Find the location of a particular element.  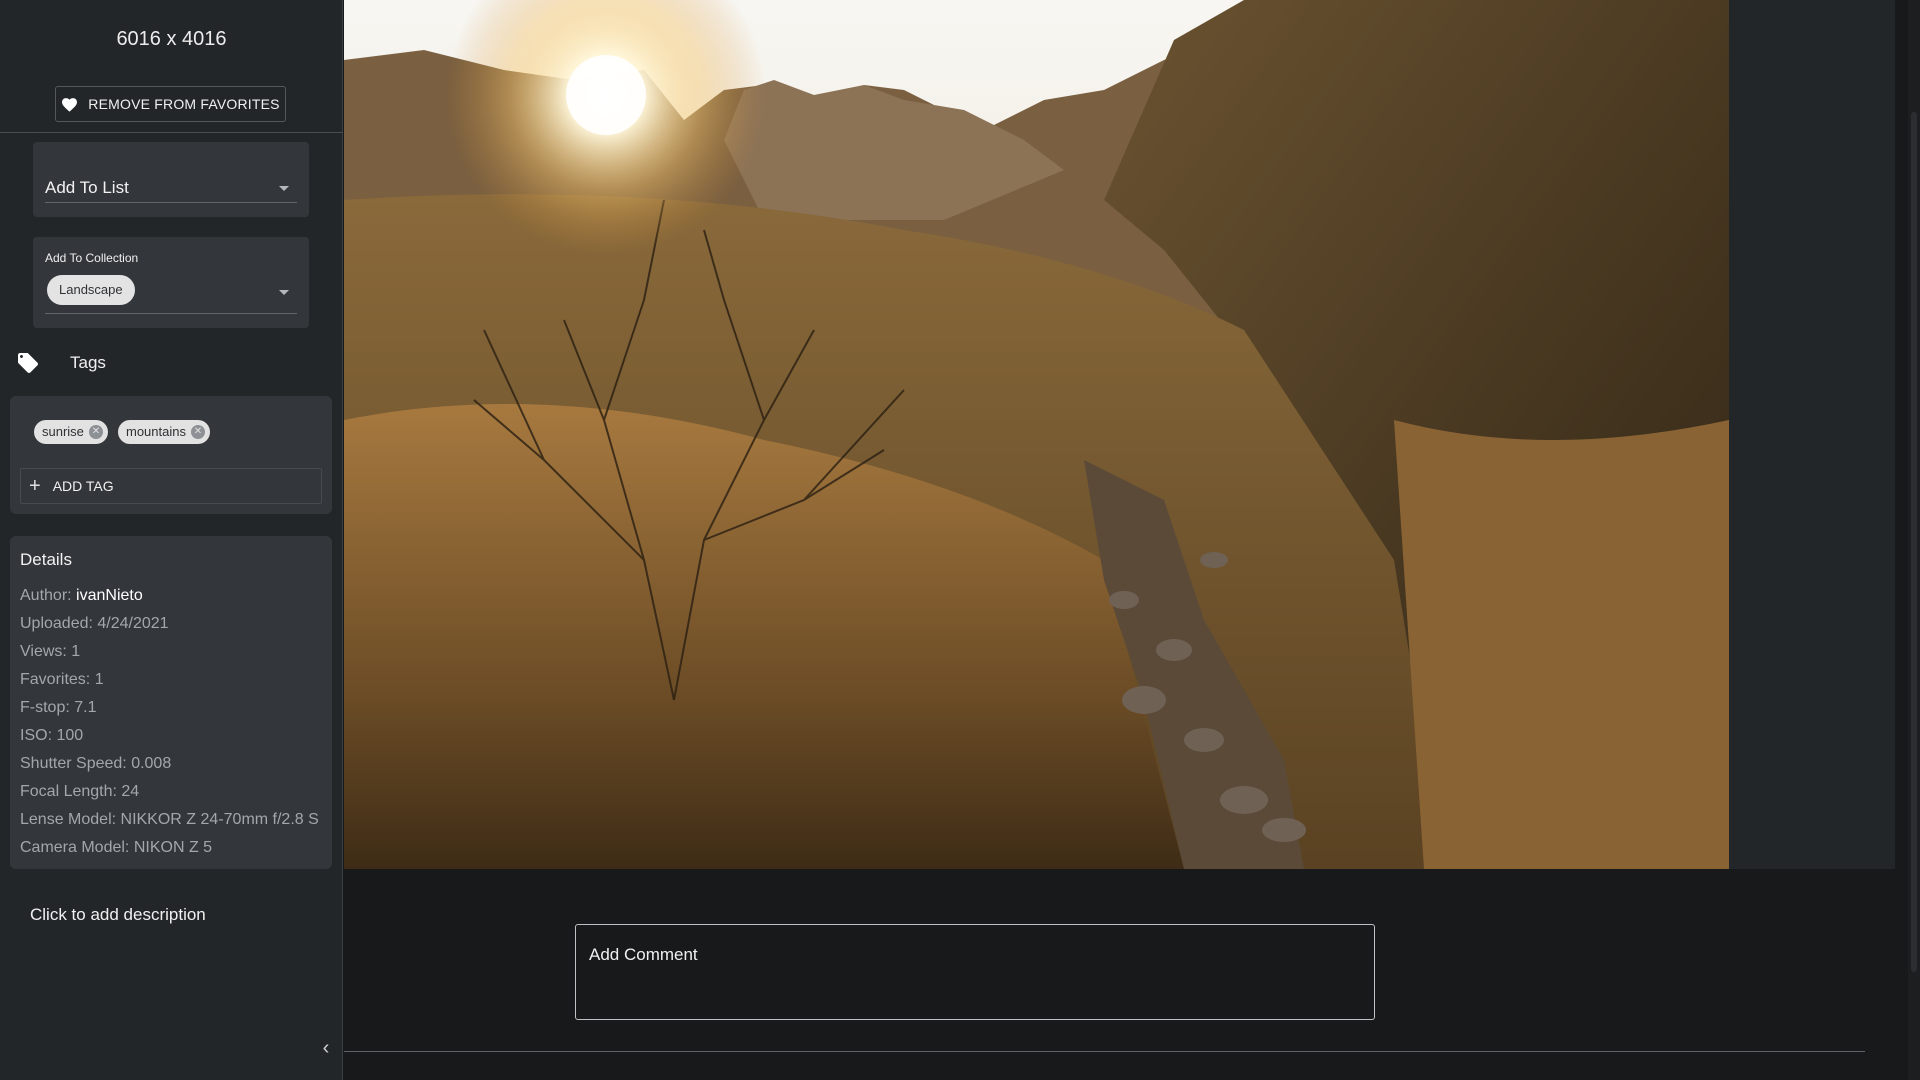

favorite-button-label: REMOVE FROM FAVORITES is located at coordinates (184, 104).